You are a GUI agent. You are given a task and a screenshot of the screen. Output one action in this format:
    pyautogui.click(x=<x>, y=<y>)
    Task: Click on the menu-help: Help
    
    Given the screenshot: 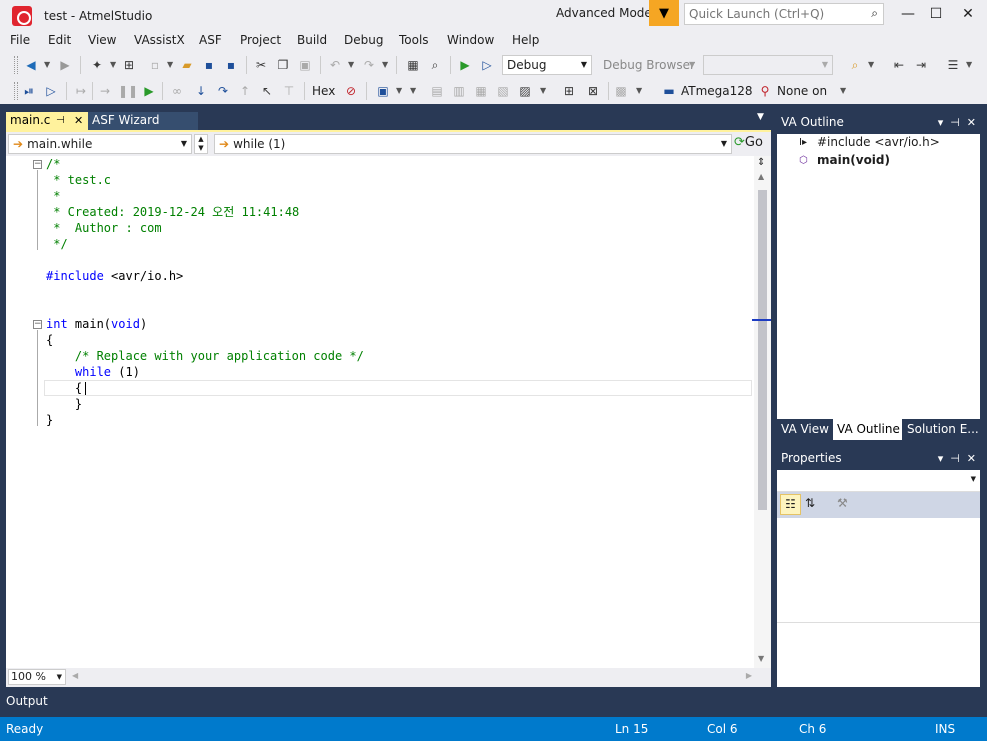 What is the action you would take?
    pyautogui.click(x=525, y=40)
    